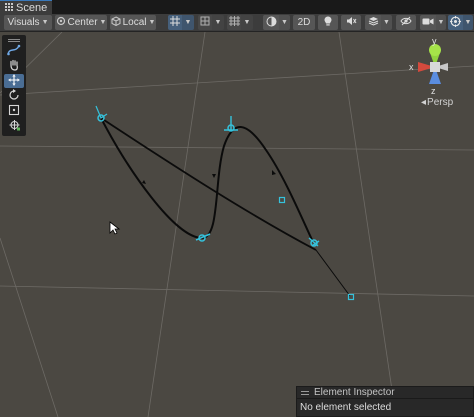 The width and height of the screenshot is (474, 417). Describe the element at coordinates (346, 407) in the screenshot. I see `element-inspector-status: No element selected` at that location.